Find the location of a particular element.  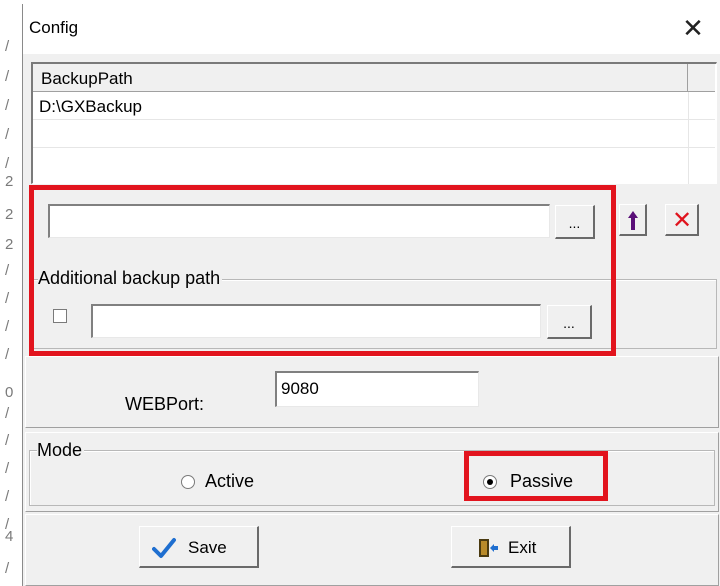

list-item: D:\GXBackup is located at coordinates (374, 106).